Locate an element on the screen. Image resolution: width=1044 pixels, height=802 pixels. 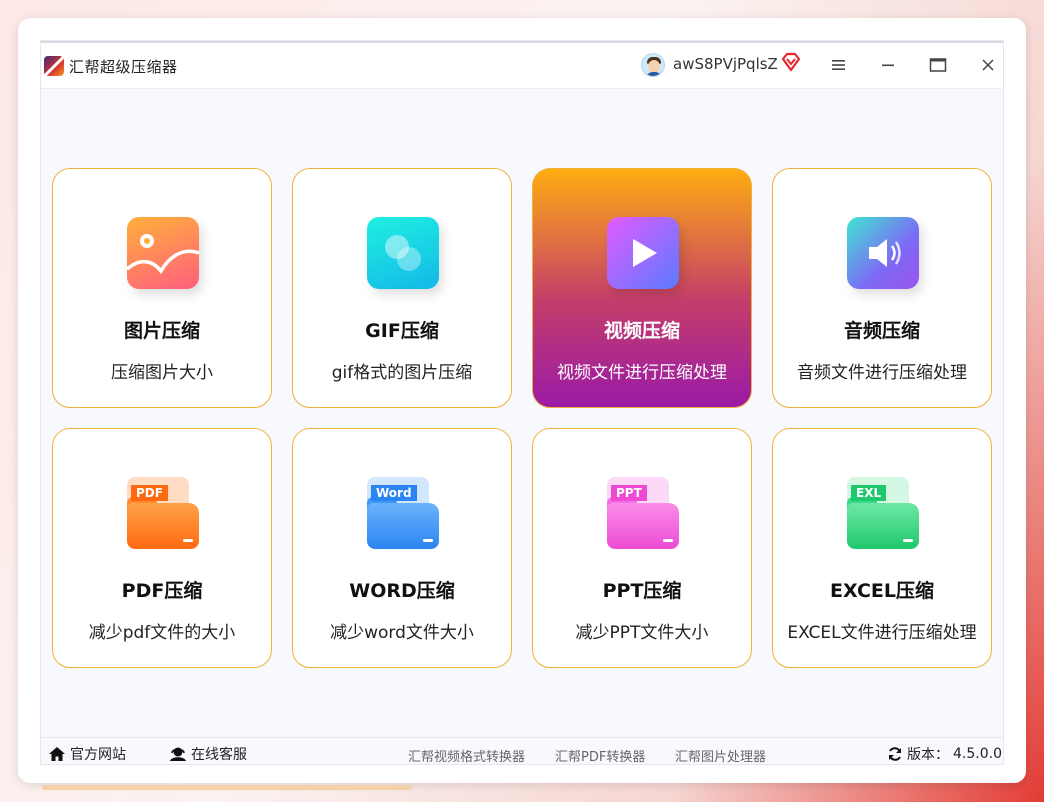
speaker-icon is located at coordinates (883, 253).